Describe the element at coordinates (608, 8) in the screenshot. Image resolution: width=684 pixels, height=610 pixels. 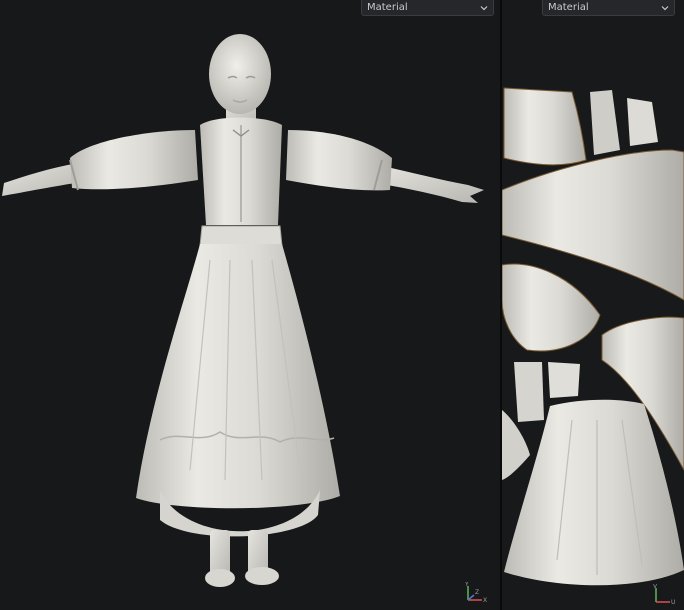
I see `uv-shading-mode-dropdown: Material` at that location.